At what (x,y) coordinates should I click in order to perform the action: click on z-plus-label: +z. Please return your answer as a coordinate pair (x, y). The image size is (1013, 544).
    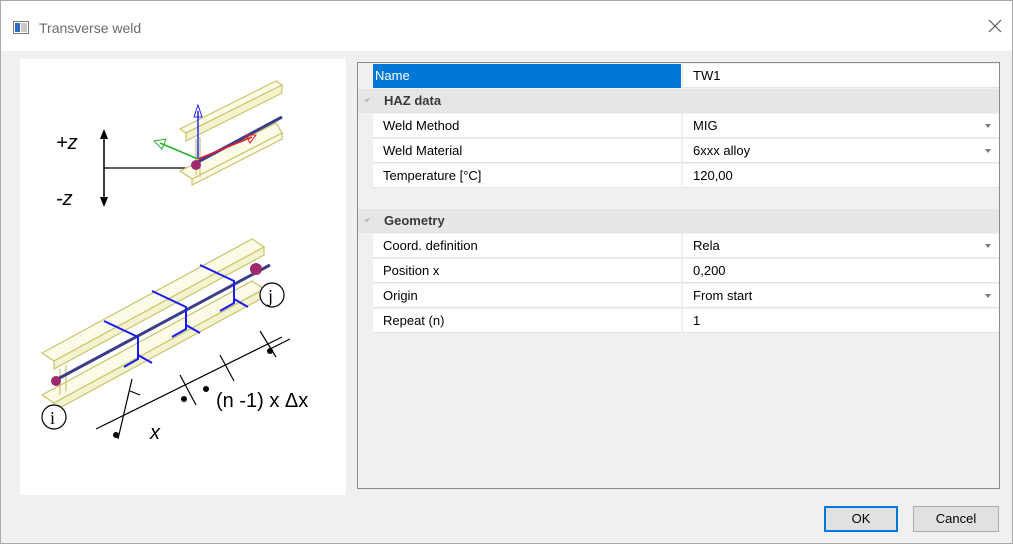
    Looking at the image, I should click on (67, 143).